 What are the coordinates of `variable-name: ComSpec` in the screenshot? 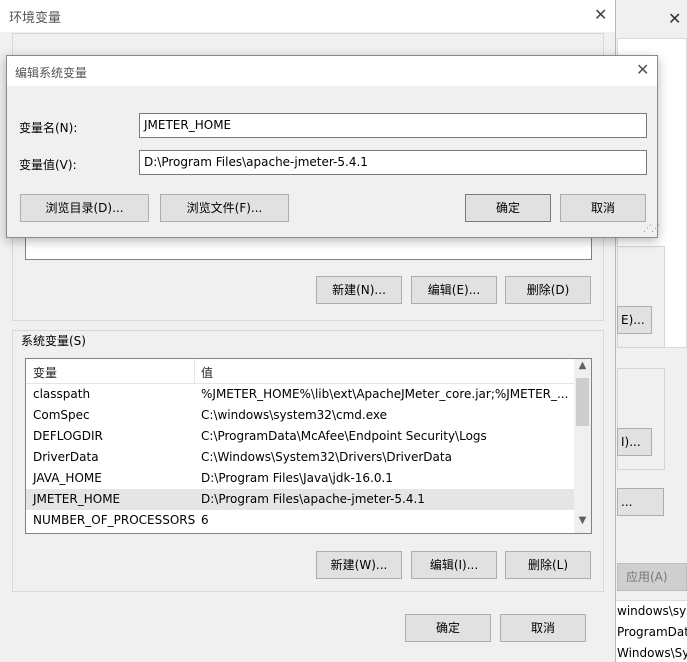 It's located at (61, 415).